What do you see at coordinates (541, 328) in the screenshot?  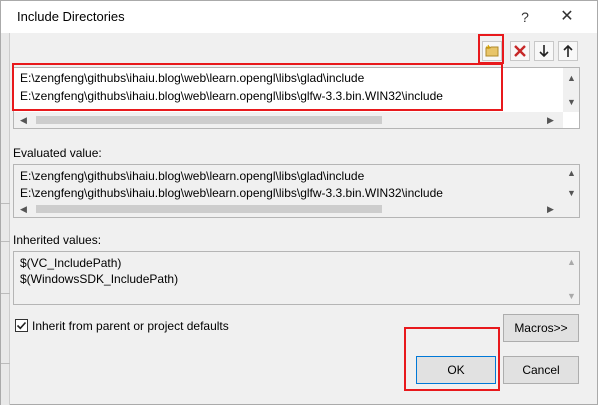 I see `macros-button: Macros>>` at bounding box center [541, 328].